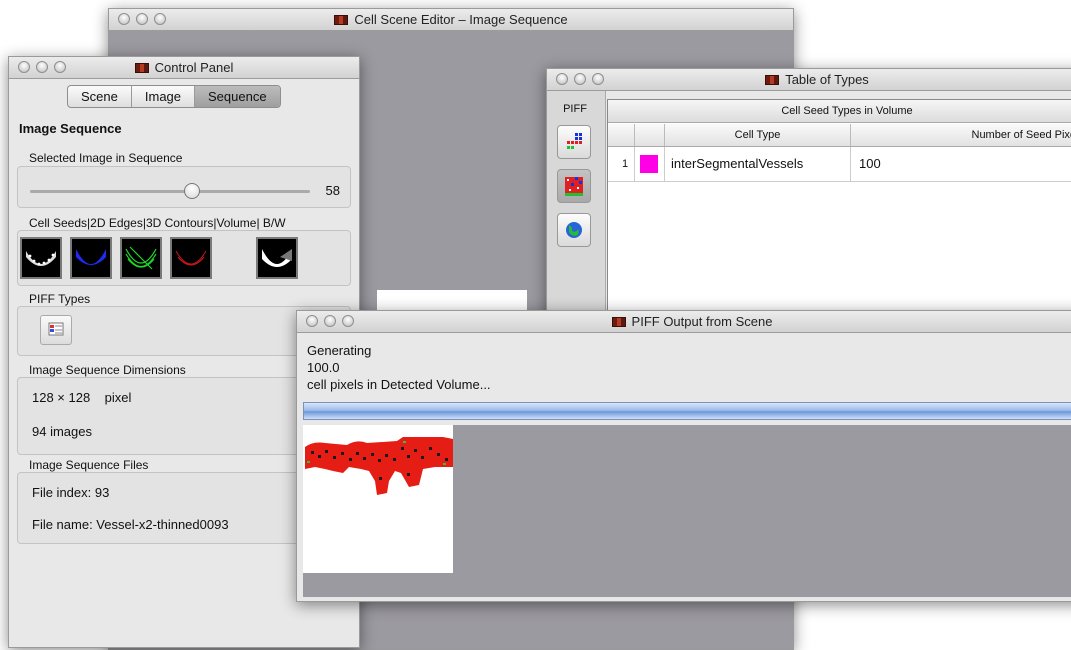 The image size is (1071, 650). I want to click on globe-button, so click(574, 230).